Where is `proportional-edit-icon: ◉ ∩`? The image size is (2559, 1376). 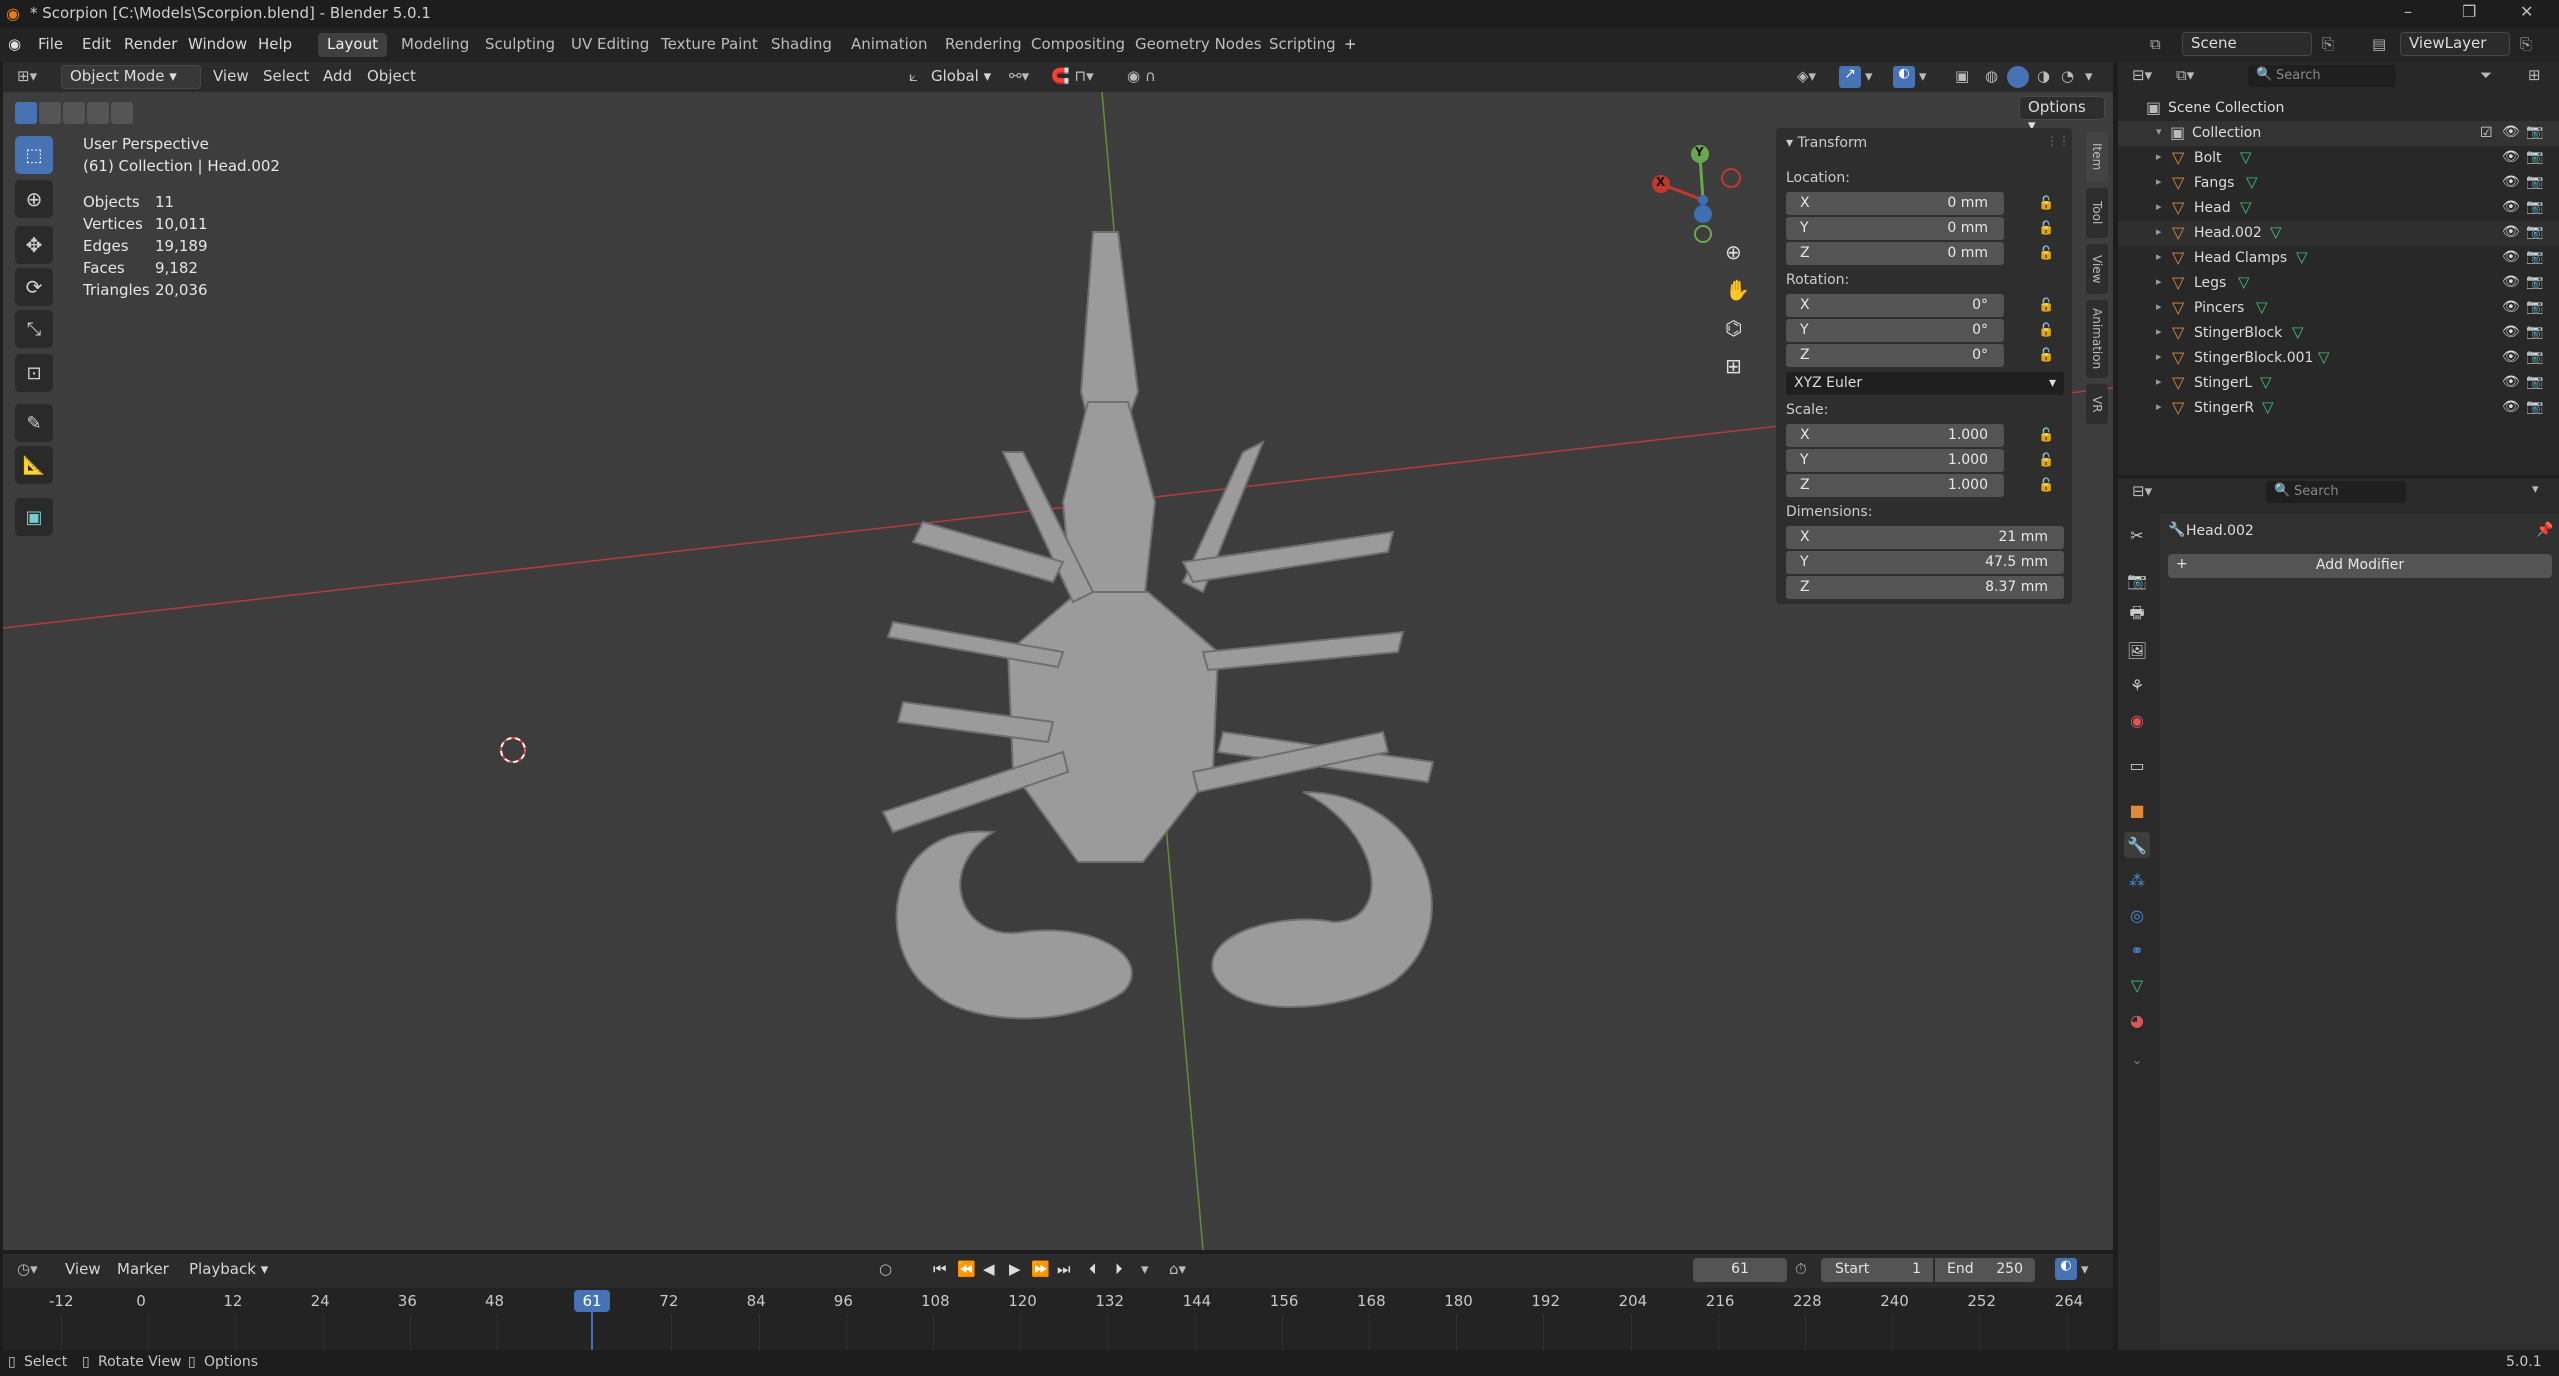
proportional-edit-icon: ◉ ∩ is located at coordinates (1141, 76).